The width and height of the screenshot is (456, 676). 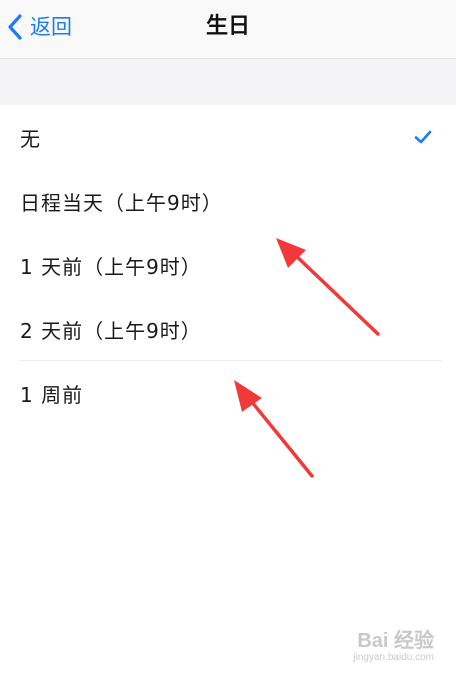 What do you see at coordinates (228, 137) in the screenshot?
I see `option-none: 无` at bounding box center [228, 137].